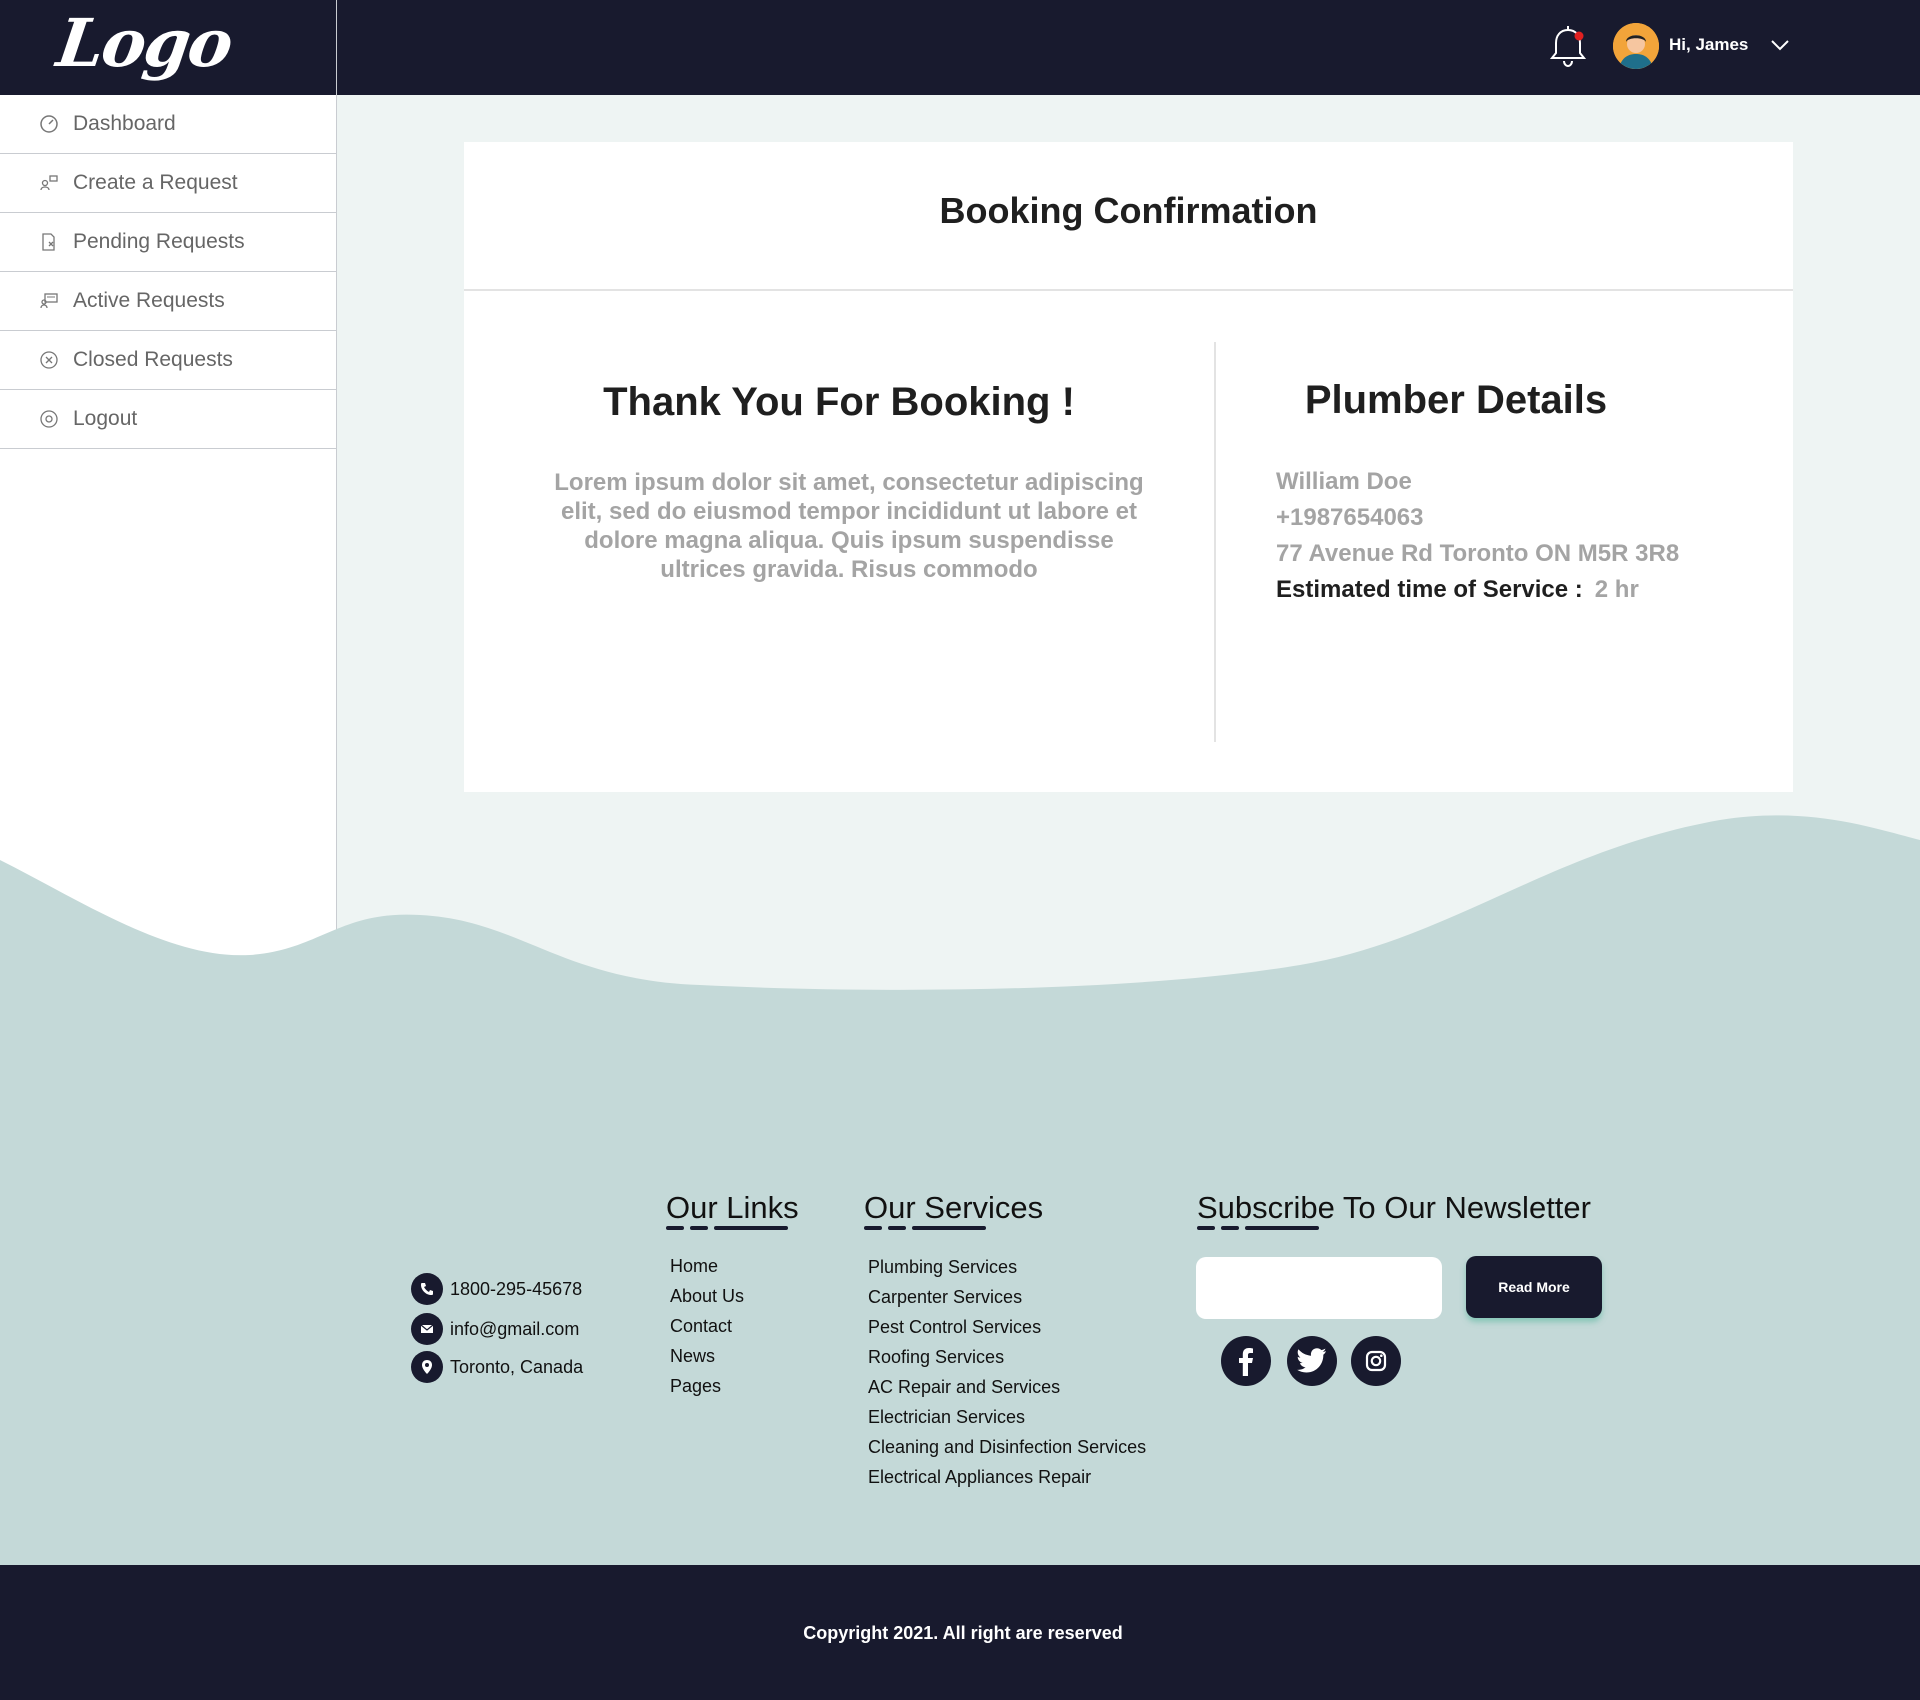 This screenshot has width=1920, height=1700. I want to click on email-icon, so click(427, 1329).